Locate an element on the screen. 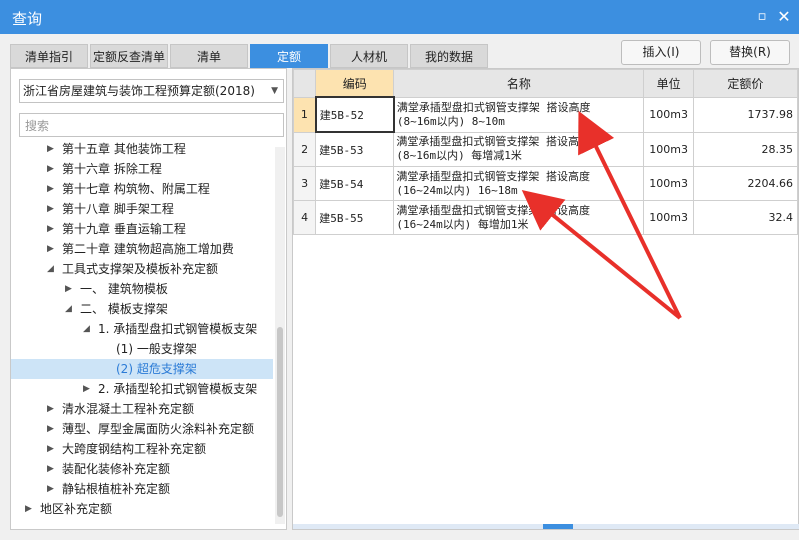 The width and height of the screenshot is (799, 540). tab-quota: 定额 is located at coordinates (289, 56).